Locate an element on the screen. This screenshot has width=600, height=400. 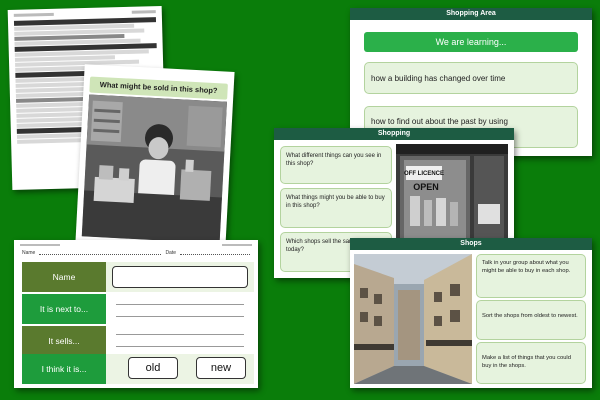
worksheet-name-label: Name is located at coordinates (29, 253).